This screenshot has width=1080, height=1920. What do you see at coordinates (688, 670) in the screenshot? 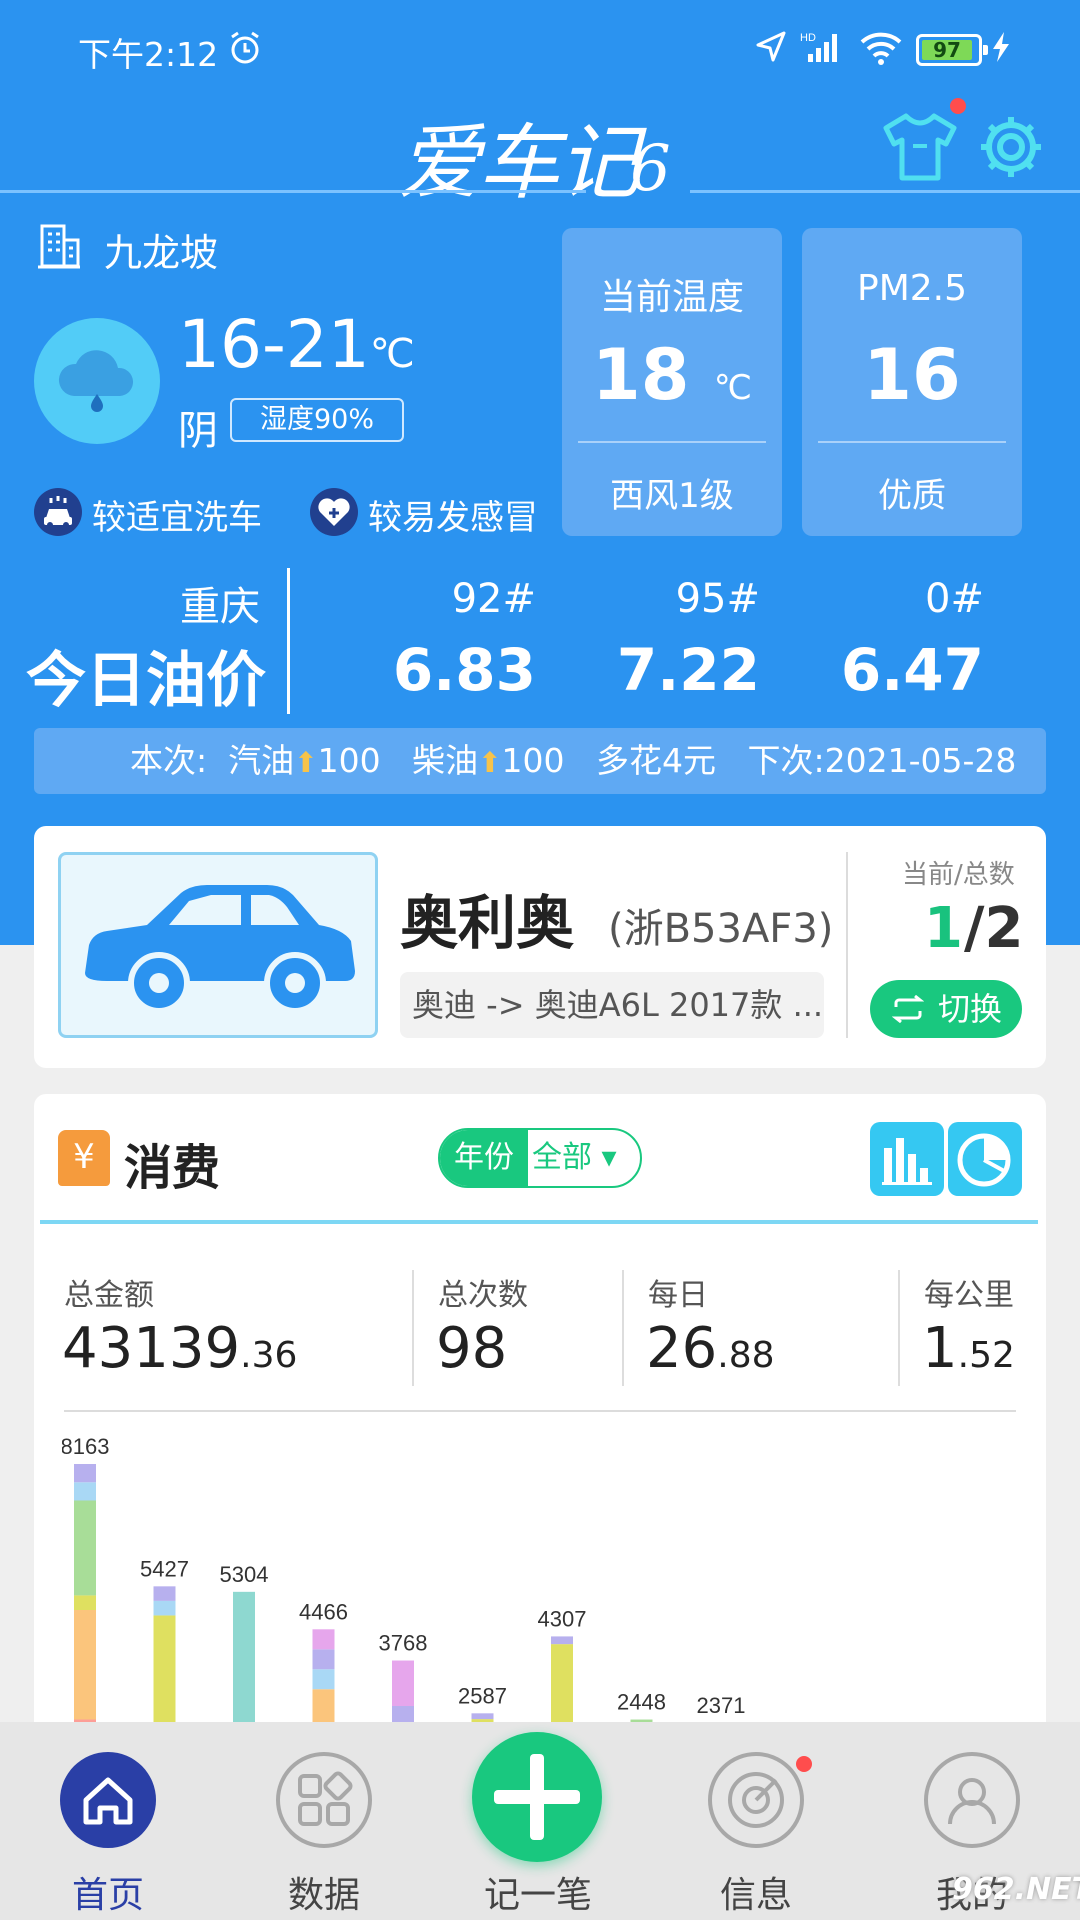
I see `oil-grade-price: 7.22` at bounding box center [688, 670].